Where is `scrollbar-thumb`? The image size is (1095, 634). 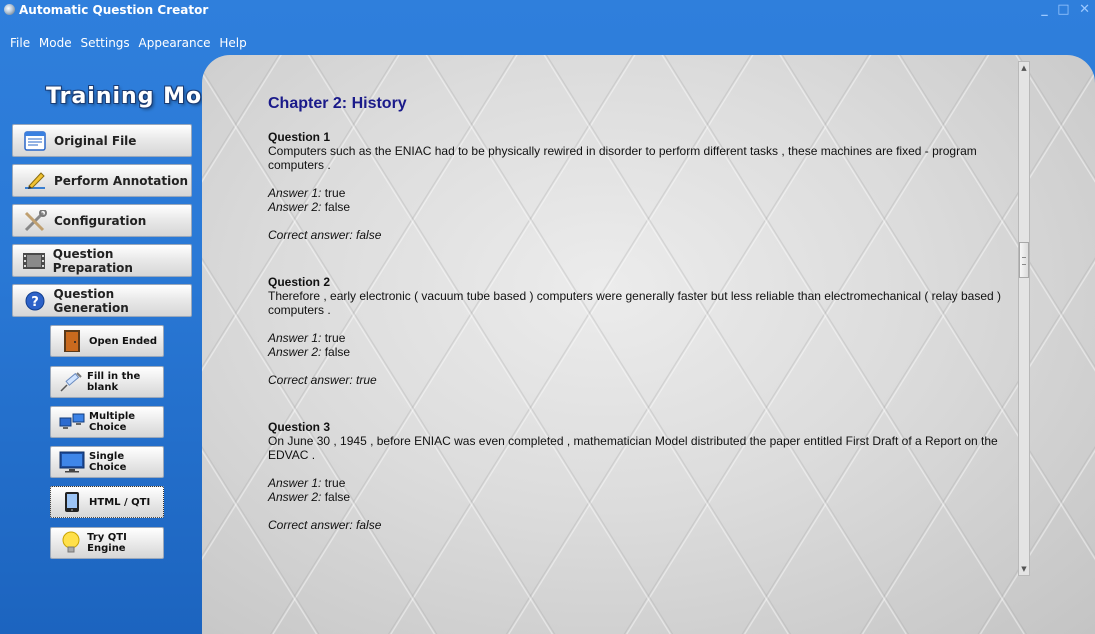 scrollbar-thumb is located at coordinates (1024, 260).